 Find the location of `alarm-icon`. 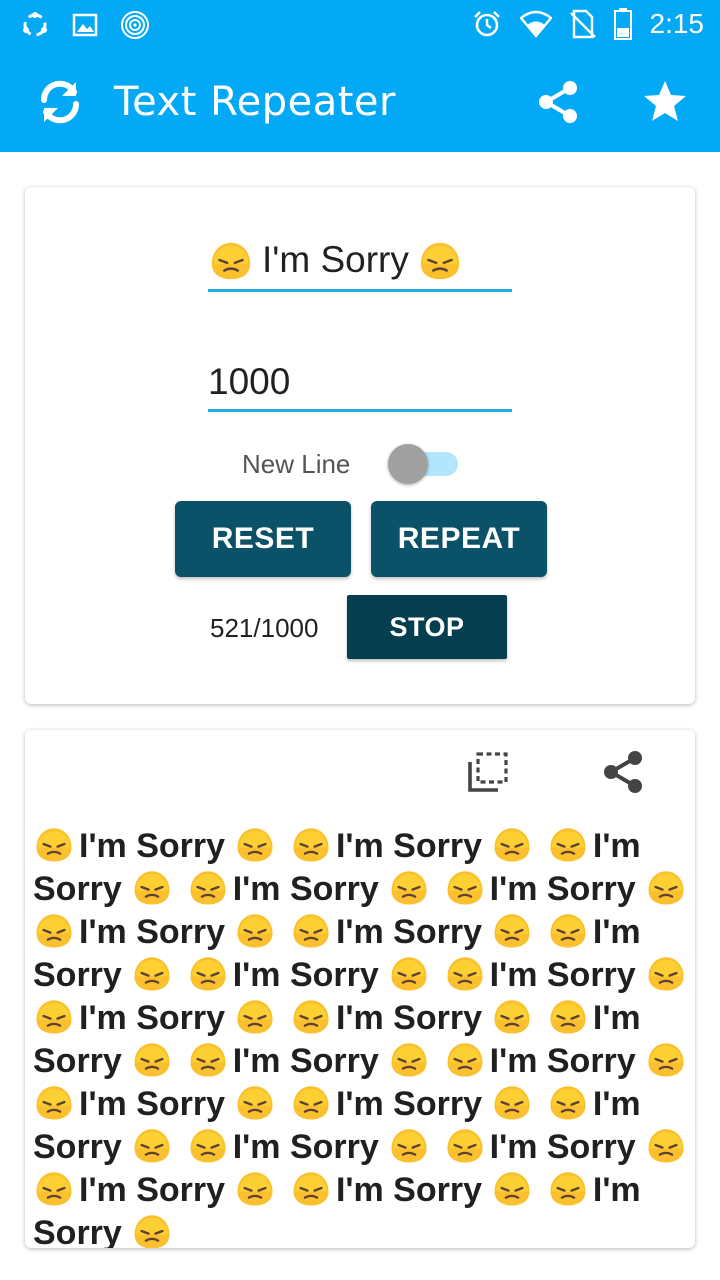

alarm-icon is located at coordinates (487, 24).